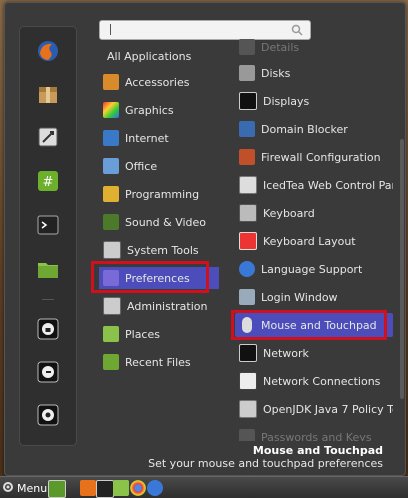 The width and height of the screenshot is (408, 498). I want to click on panel-app-icon, so click(155, 488).